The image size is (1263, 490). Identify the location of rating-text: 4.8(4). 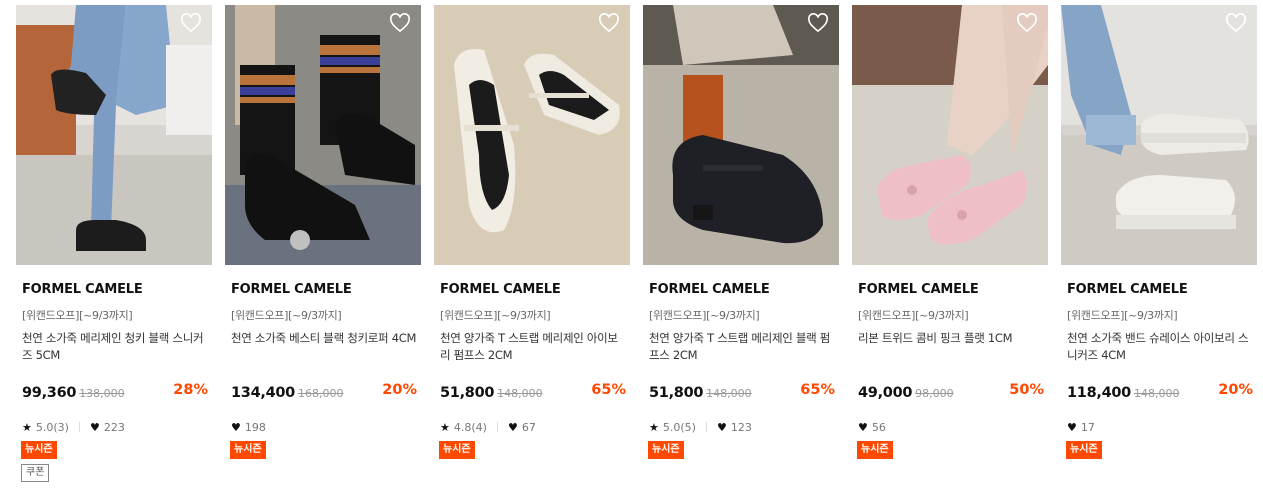
(470, 427).